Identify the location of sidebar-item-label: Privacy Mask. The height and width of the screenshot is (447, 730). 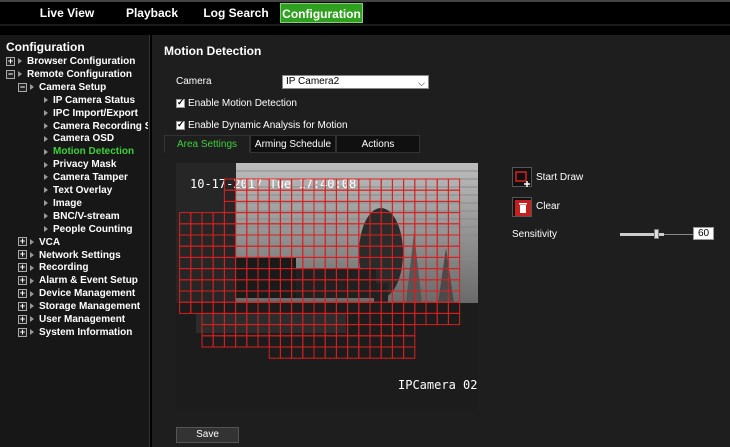
(85, 165).